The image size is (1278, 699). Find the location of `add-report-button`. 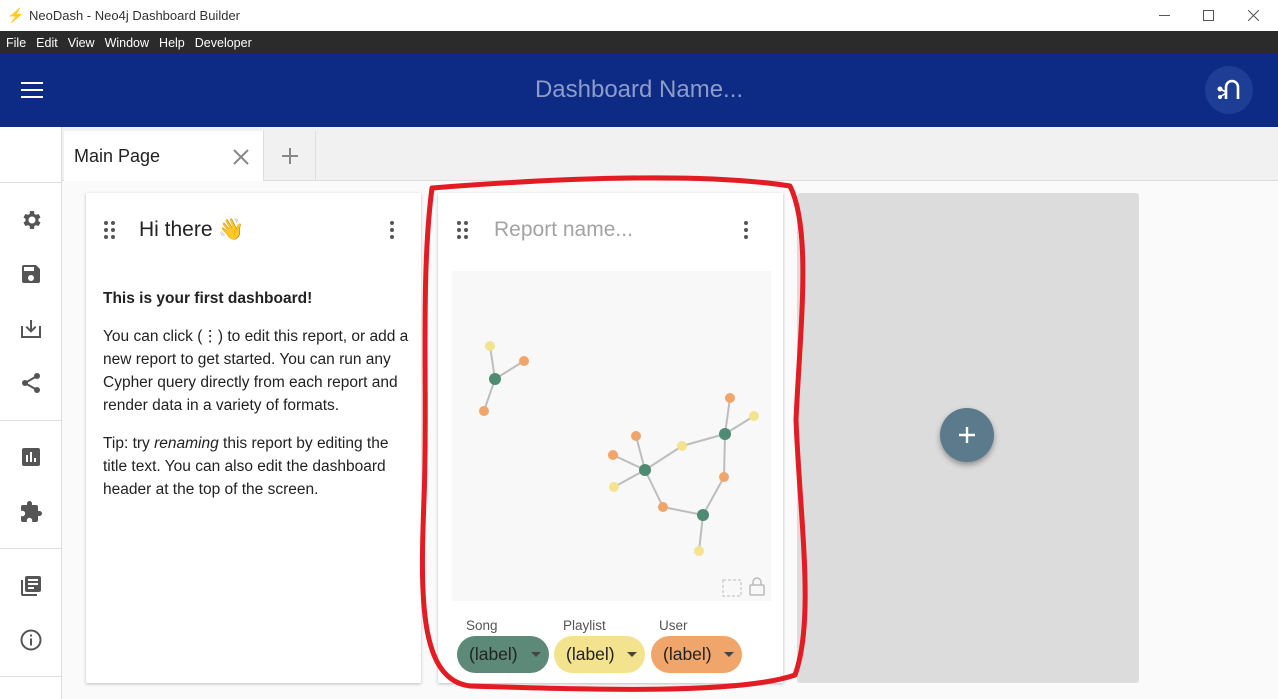

add-report-button is located at coordinates (967, 435).